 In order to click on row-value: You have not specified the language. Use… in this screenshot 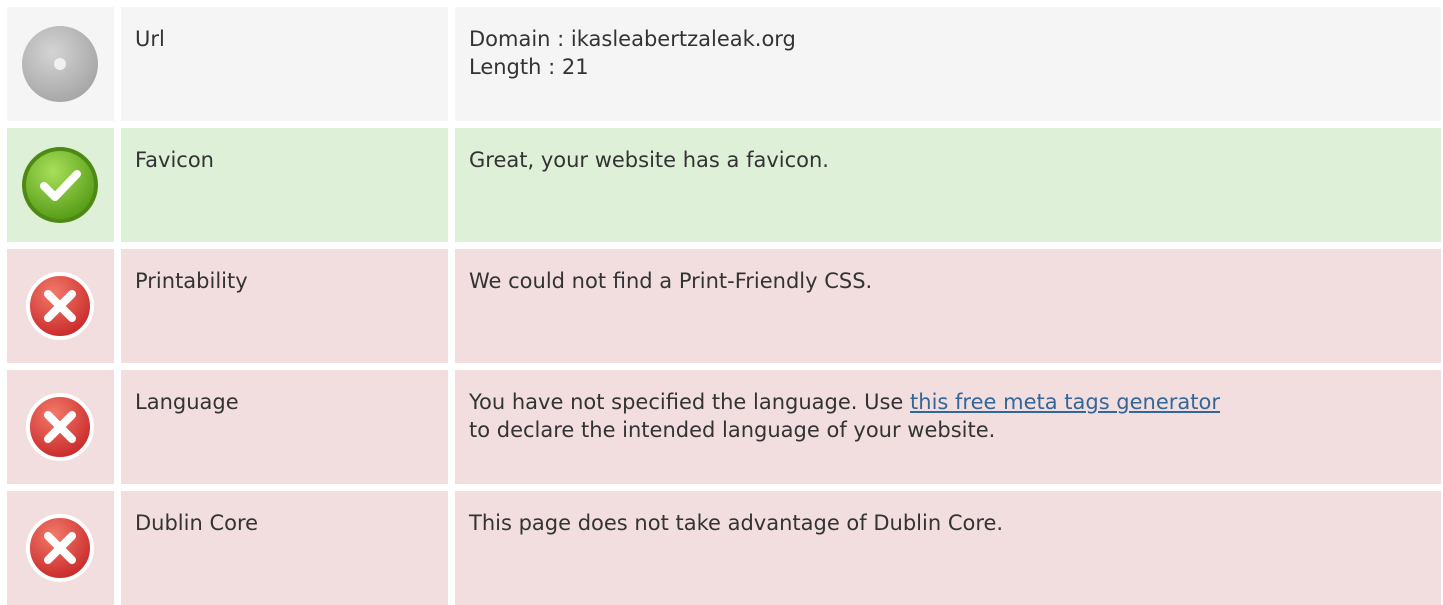, I will do `click(955, 416)`.